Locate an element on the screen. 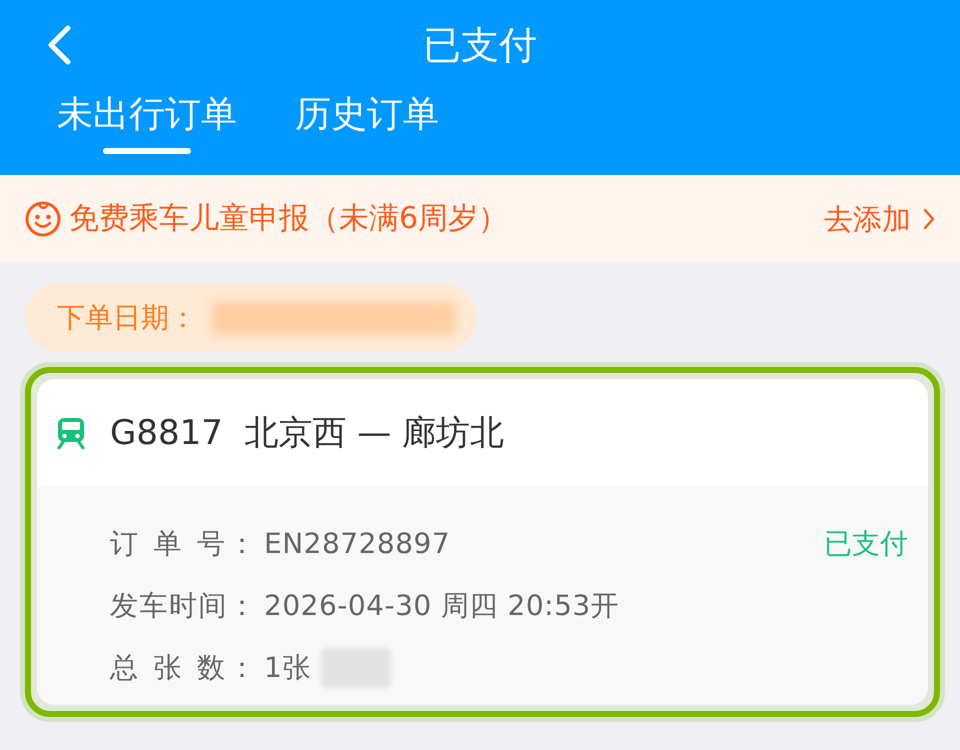  field-value: 1张 is located at coordinates (287, 668).